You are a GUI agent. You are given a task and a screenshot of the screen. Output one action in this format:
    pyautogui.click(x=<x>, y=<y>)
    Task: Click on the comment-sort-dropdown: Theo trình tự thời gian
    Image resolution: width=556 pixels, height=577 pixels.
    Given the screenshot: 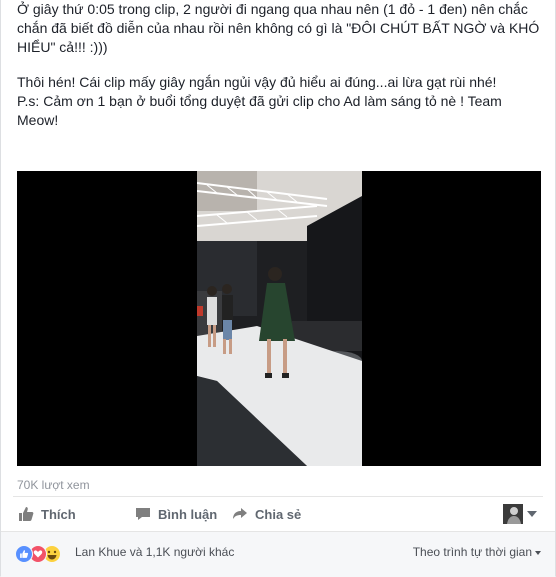 What is the action you would take?
    pyautogui.click(x=477, y=552)
    